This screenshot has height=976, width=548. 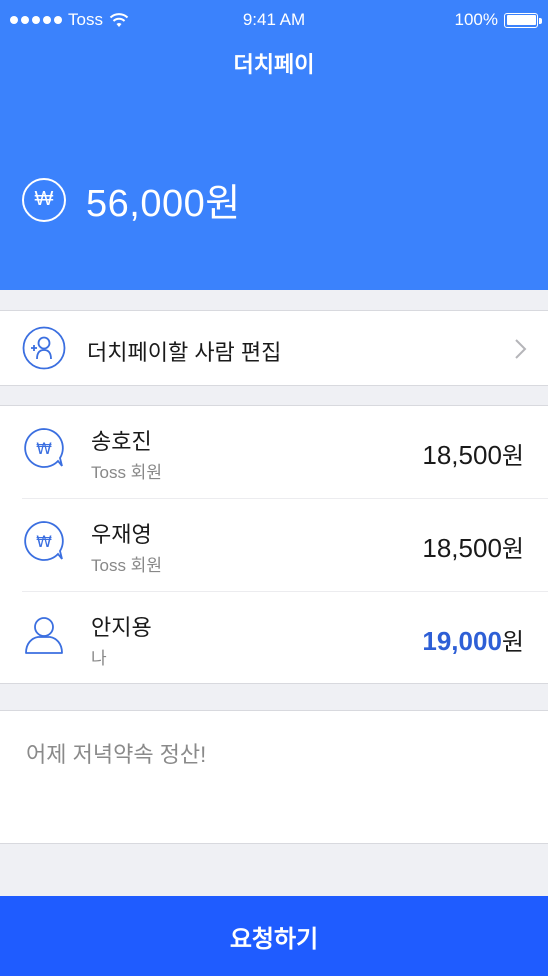 I want to click on chevron-right-icon, so click(x=521, y=349).